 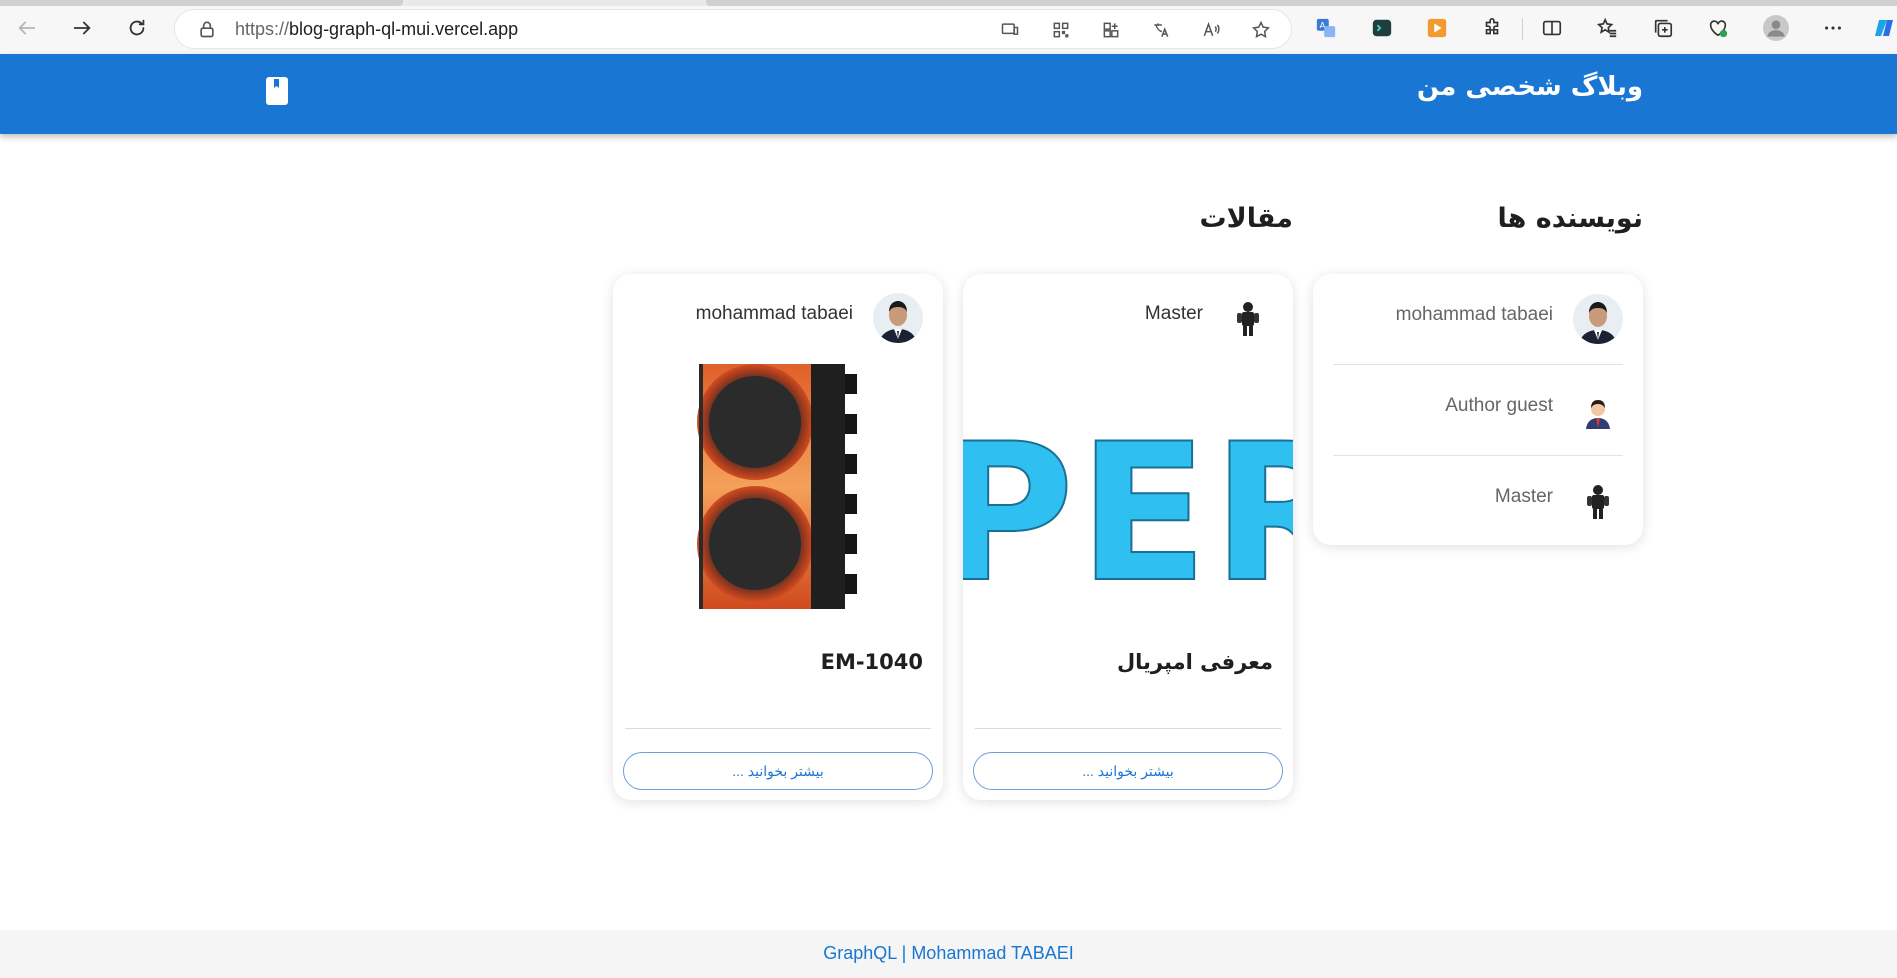 I want to click on lock-icon, so click(x=207, y=29).